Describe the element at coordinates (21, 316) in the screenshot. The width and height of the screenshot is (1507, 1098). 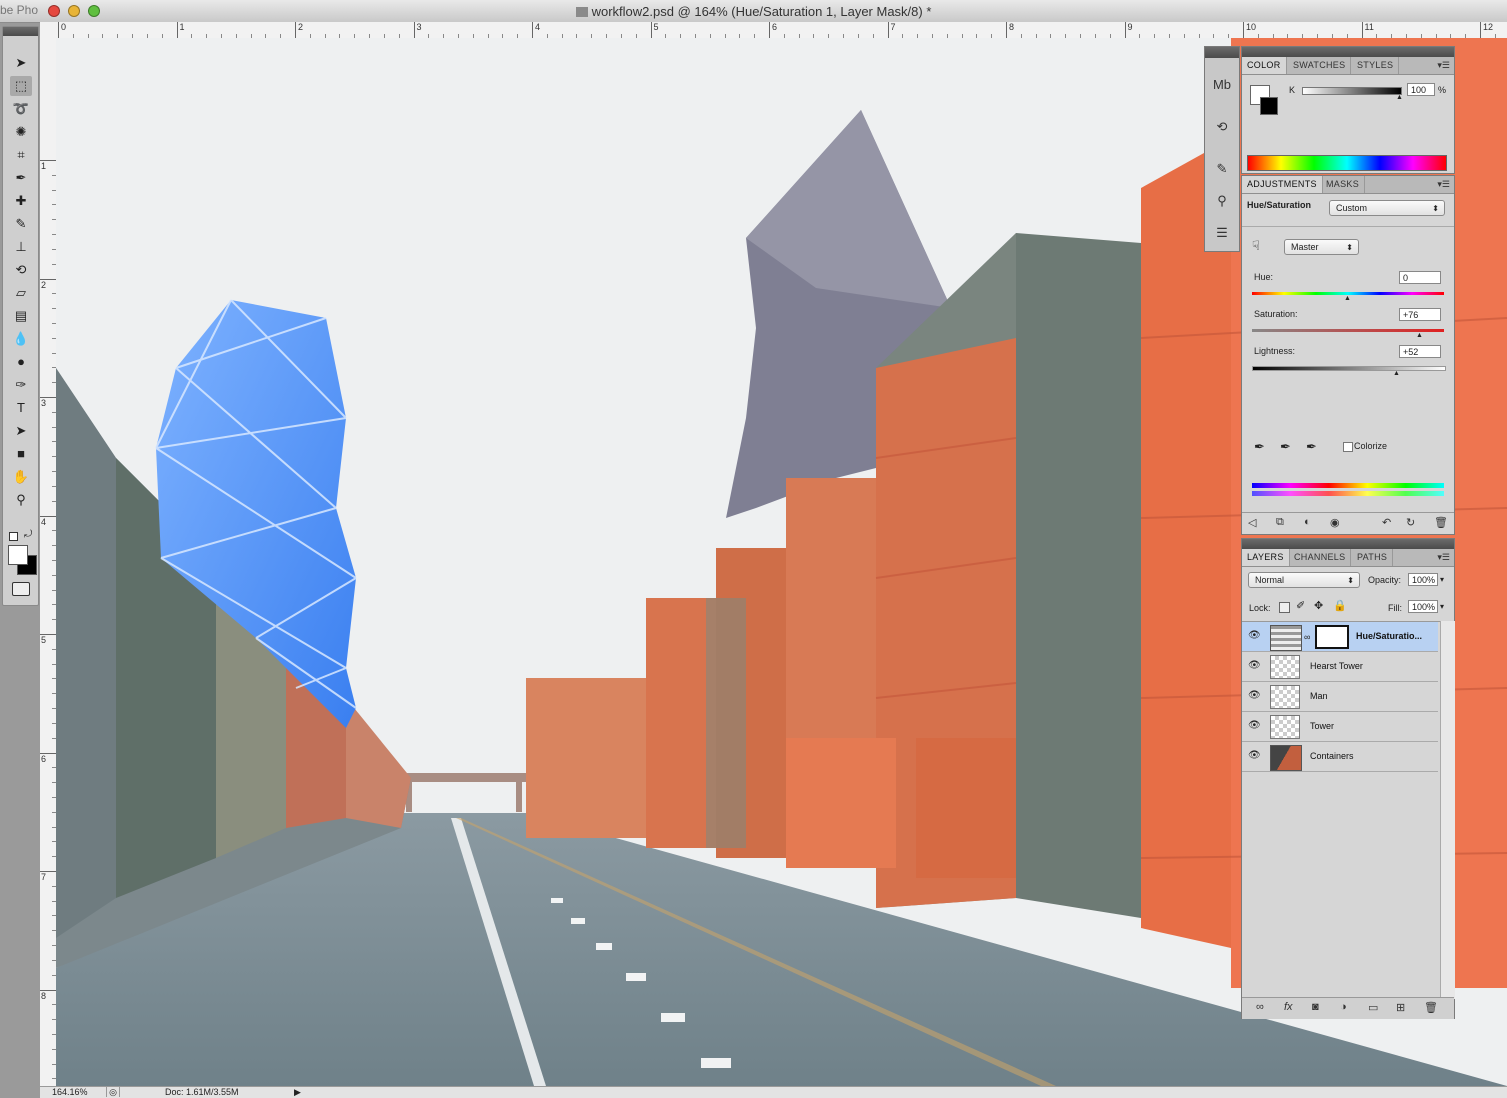
I see `gradient-icon: ▤` at that location.